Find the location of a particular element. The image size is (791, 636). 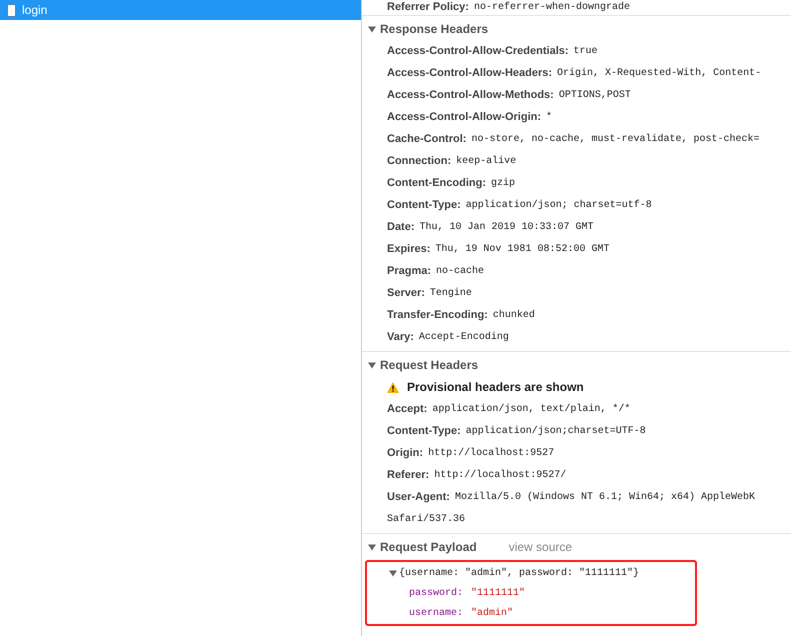

header-name: Expires: is located at coordinates (408, 249).